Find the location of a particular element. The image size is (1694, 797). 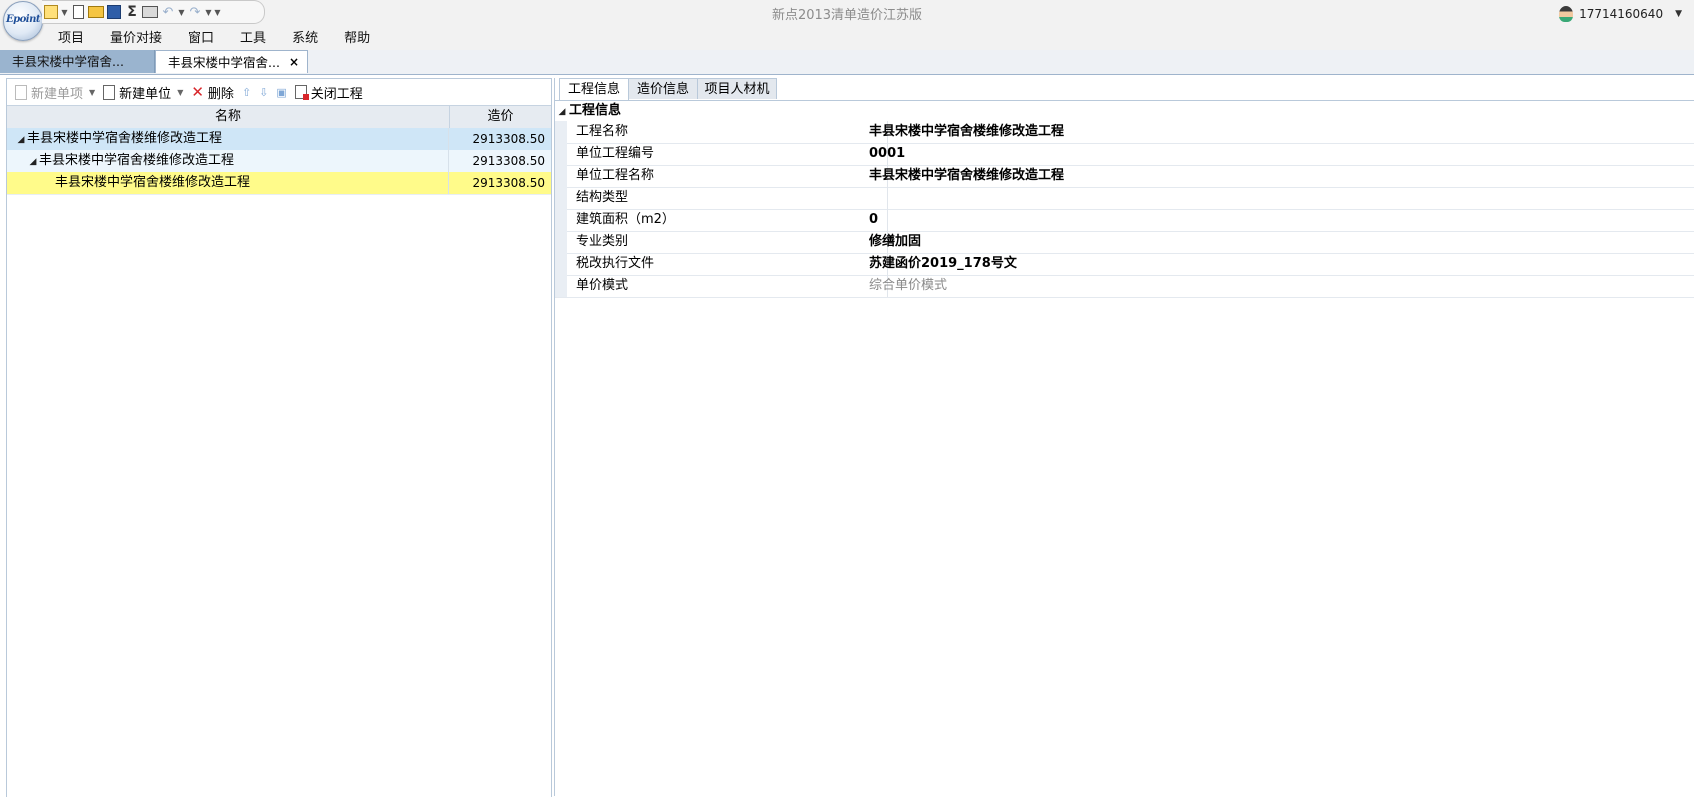

property-row: 专业类别 修缮加固 is located at coordinates (1124, 242).